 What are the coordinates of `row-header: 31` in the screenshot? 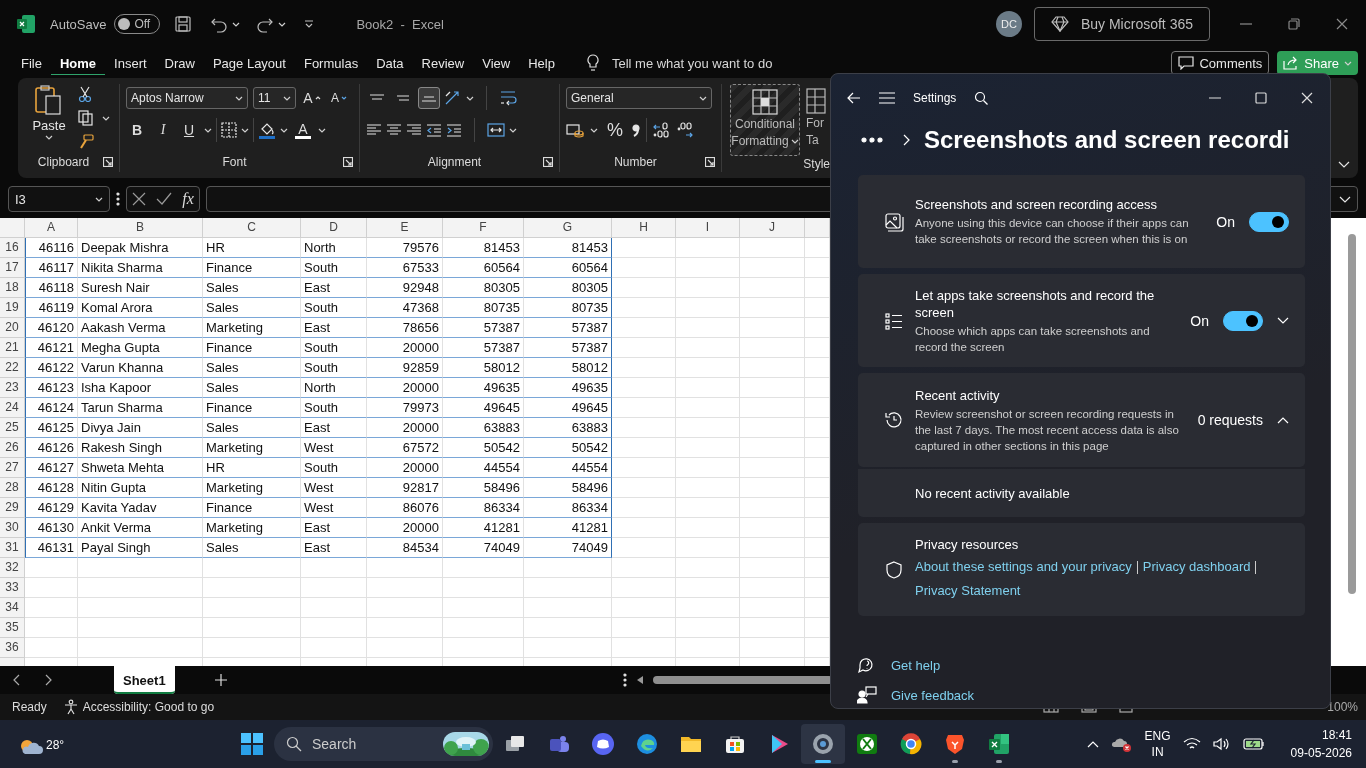 It's located at (12, 548).